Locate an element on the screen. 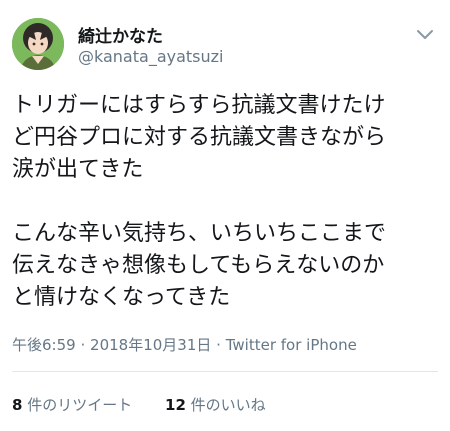 The height and width of the screenshot is (431, 450). tweet-text-line: 涙が出てきた is located at coordinates (78, 169).